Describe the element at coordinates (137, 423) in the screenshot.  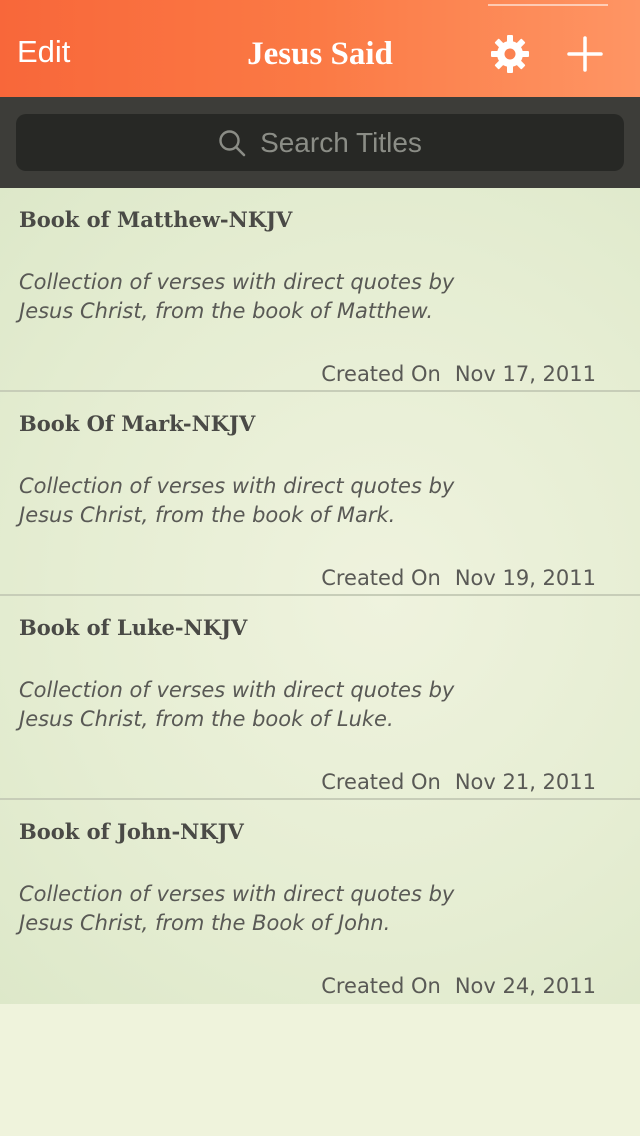
I see `item-title: Book Of Mark-NKJV` at that location.